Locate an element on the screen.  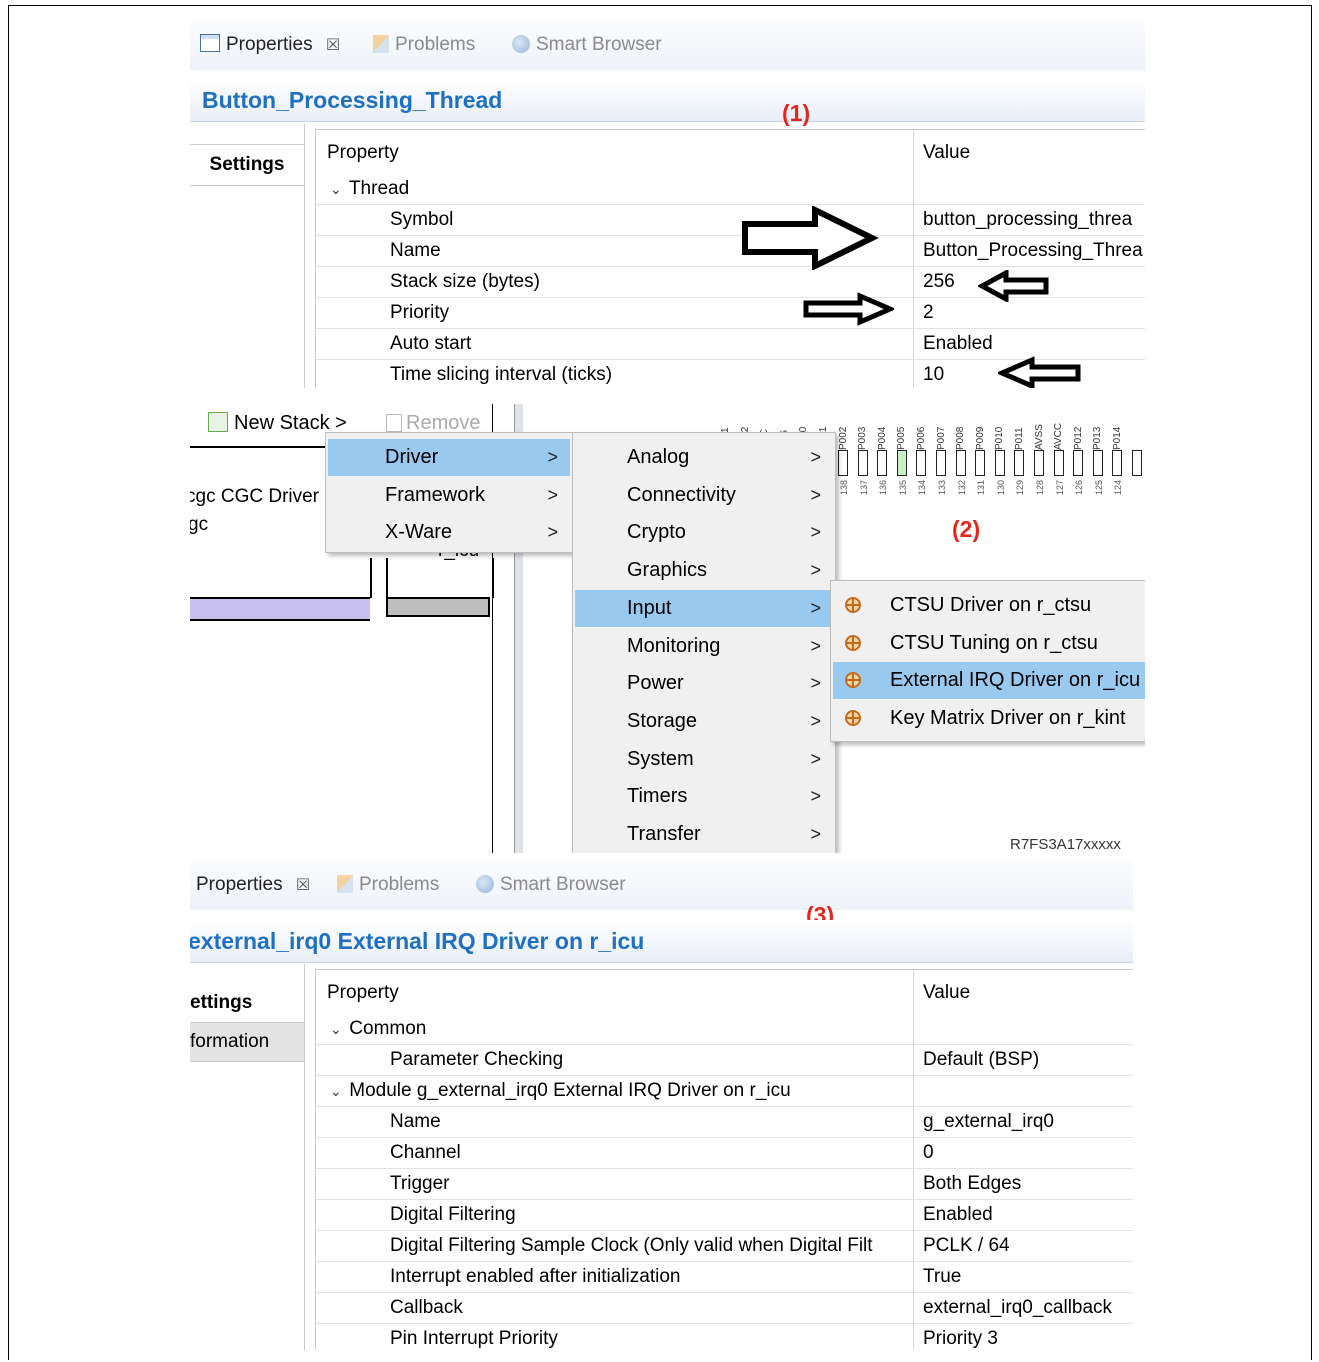
pin-number-label: 132 is located at coordinates (961, 488).